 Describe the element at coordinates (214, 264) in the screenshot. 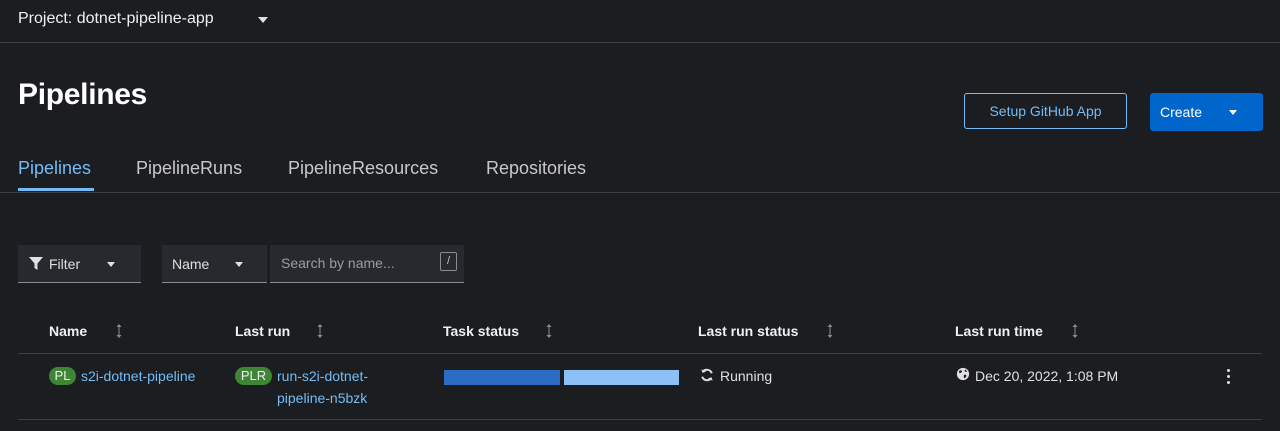

I see `search-attribute-select: Name` at that location.